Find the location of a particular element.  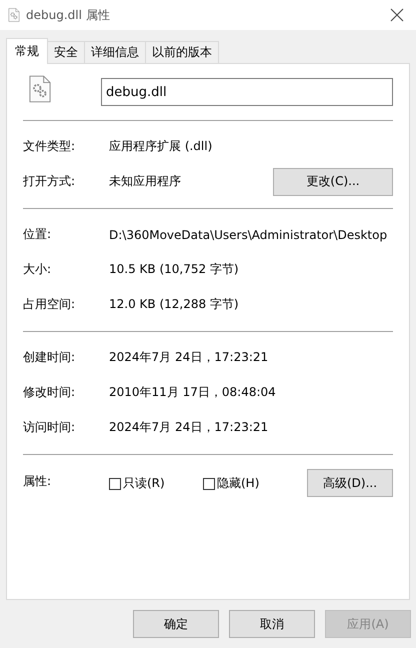

field-label: 访问时间: is located at coordinates (49, 427).